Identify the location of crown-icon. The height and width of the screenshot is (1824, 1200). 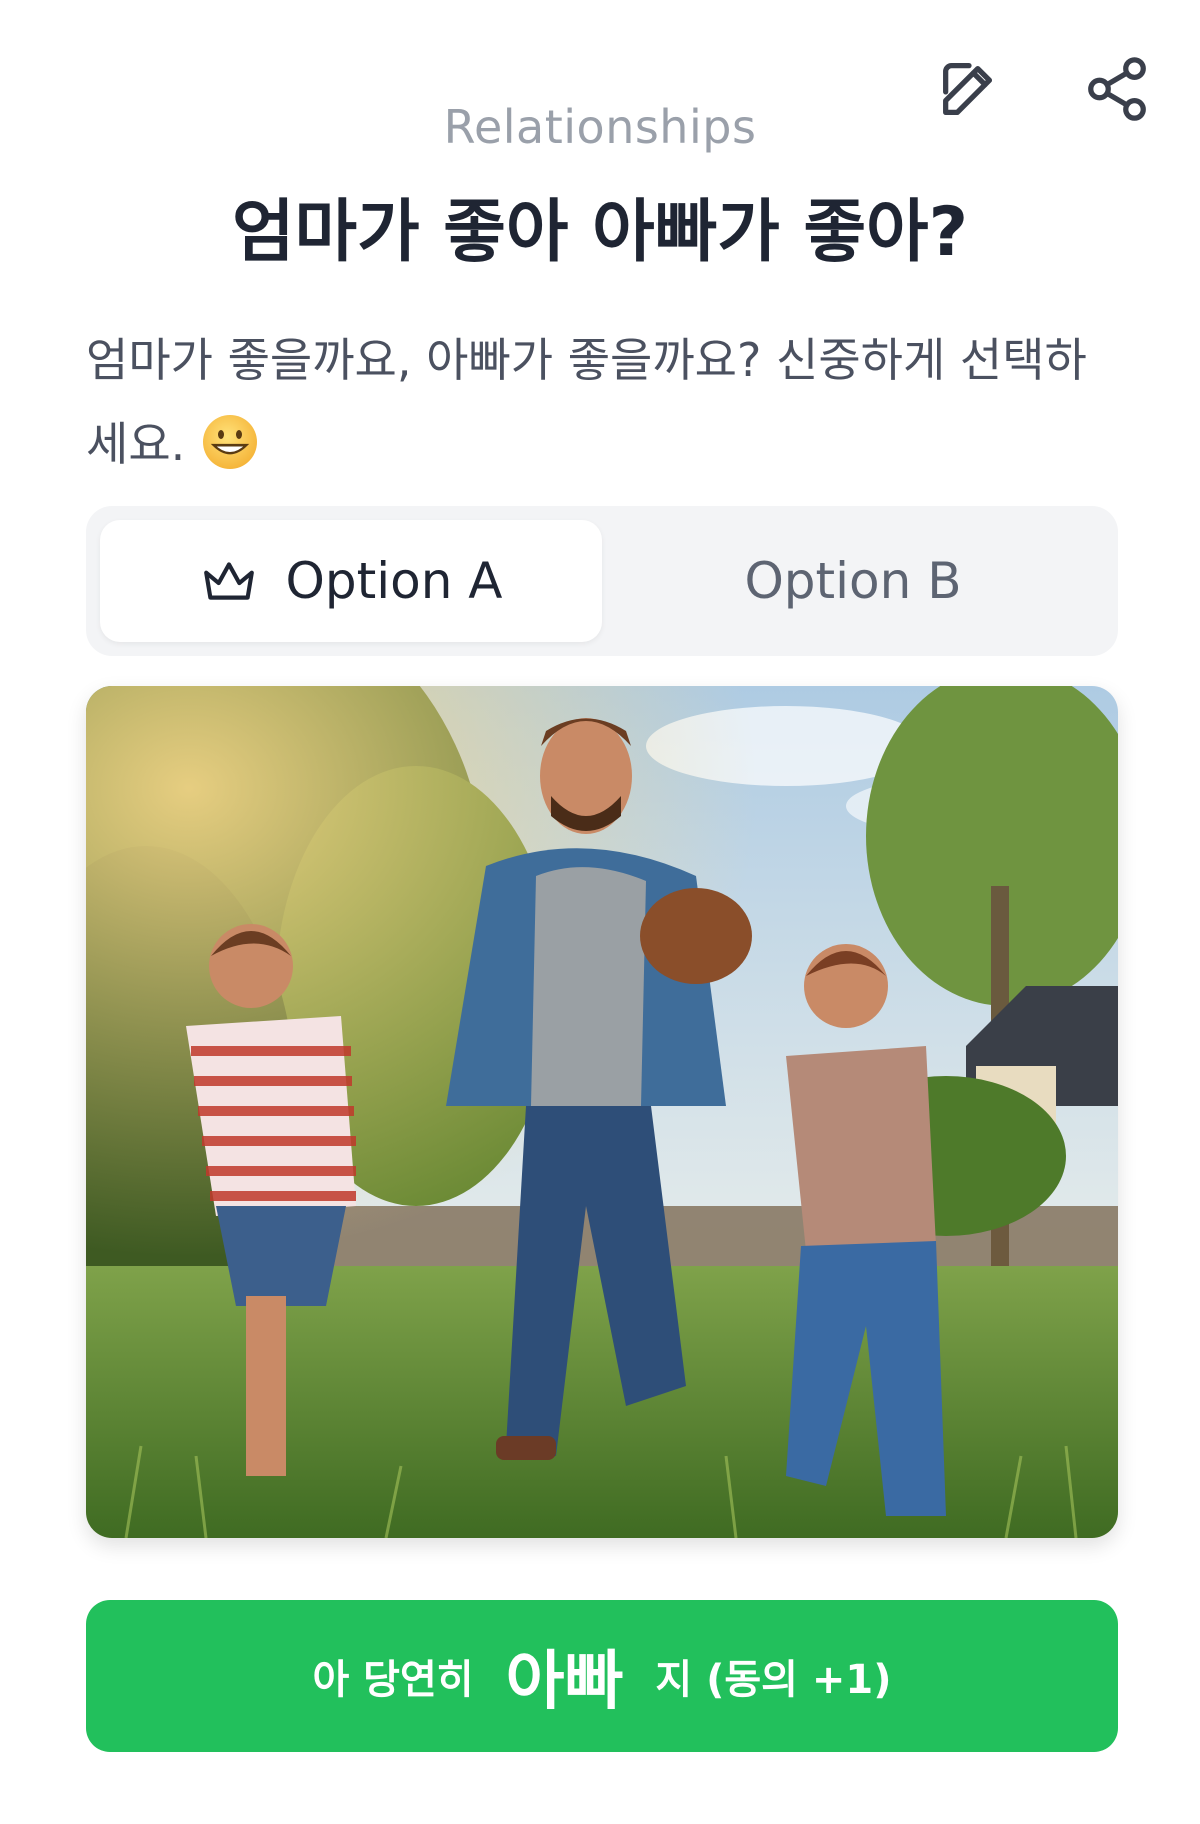
(228, 581).